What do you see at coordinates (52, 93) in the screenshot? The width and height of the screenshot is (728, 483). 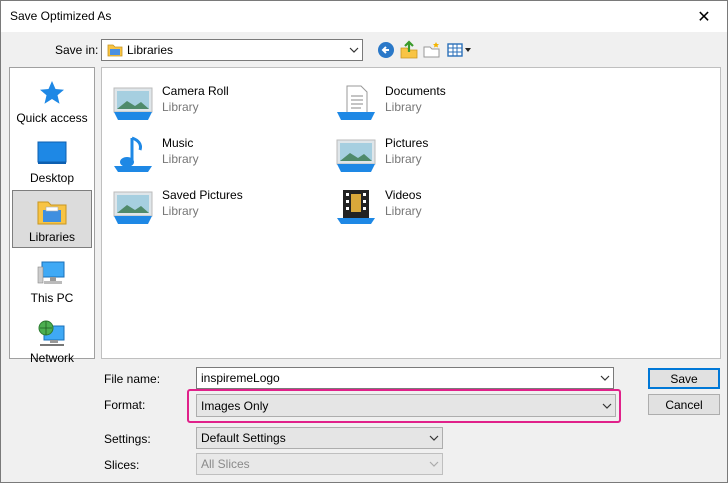 I see `star-icon` at bounding box center [52, 93].